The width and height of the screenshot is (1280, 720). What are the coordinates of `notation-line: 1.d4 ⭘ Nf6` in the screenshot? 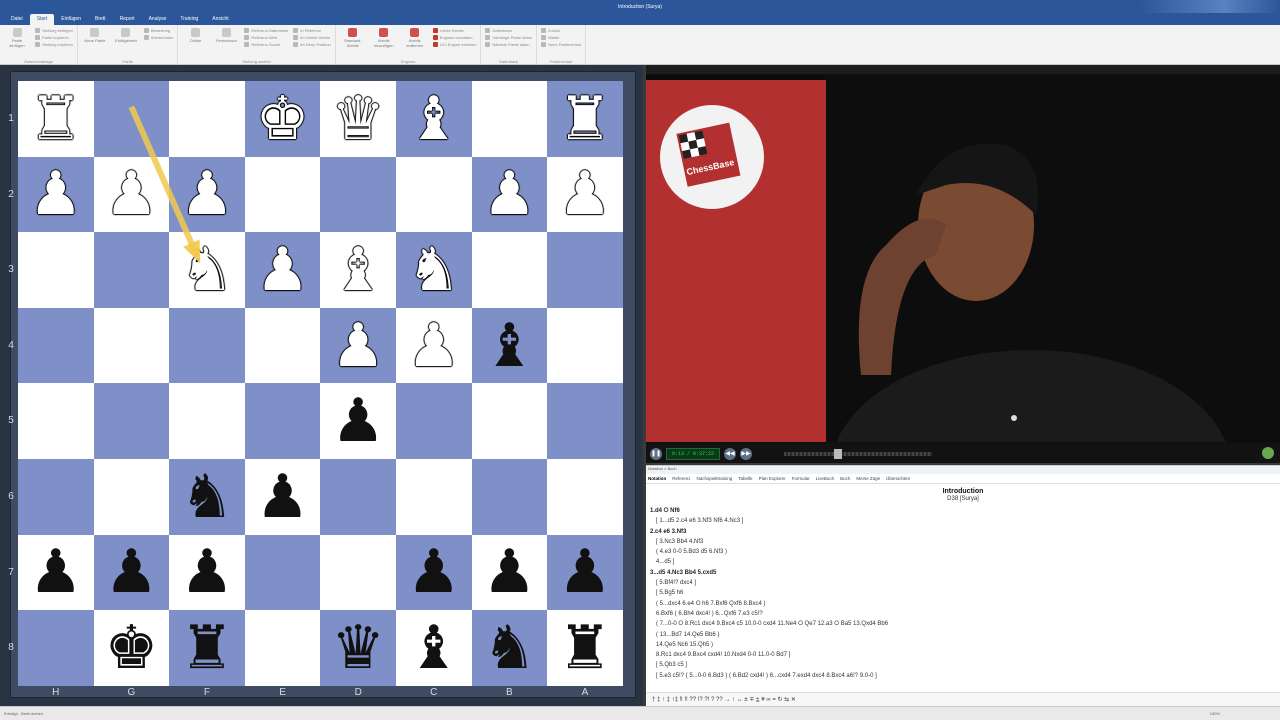 It's located at (965, 511).